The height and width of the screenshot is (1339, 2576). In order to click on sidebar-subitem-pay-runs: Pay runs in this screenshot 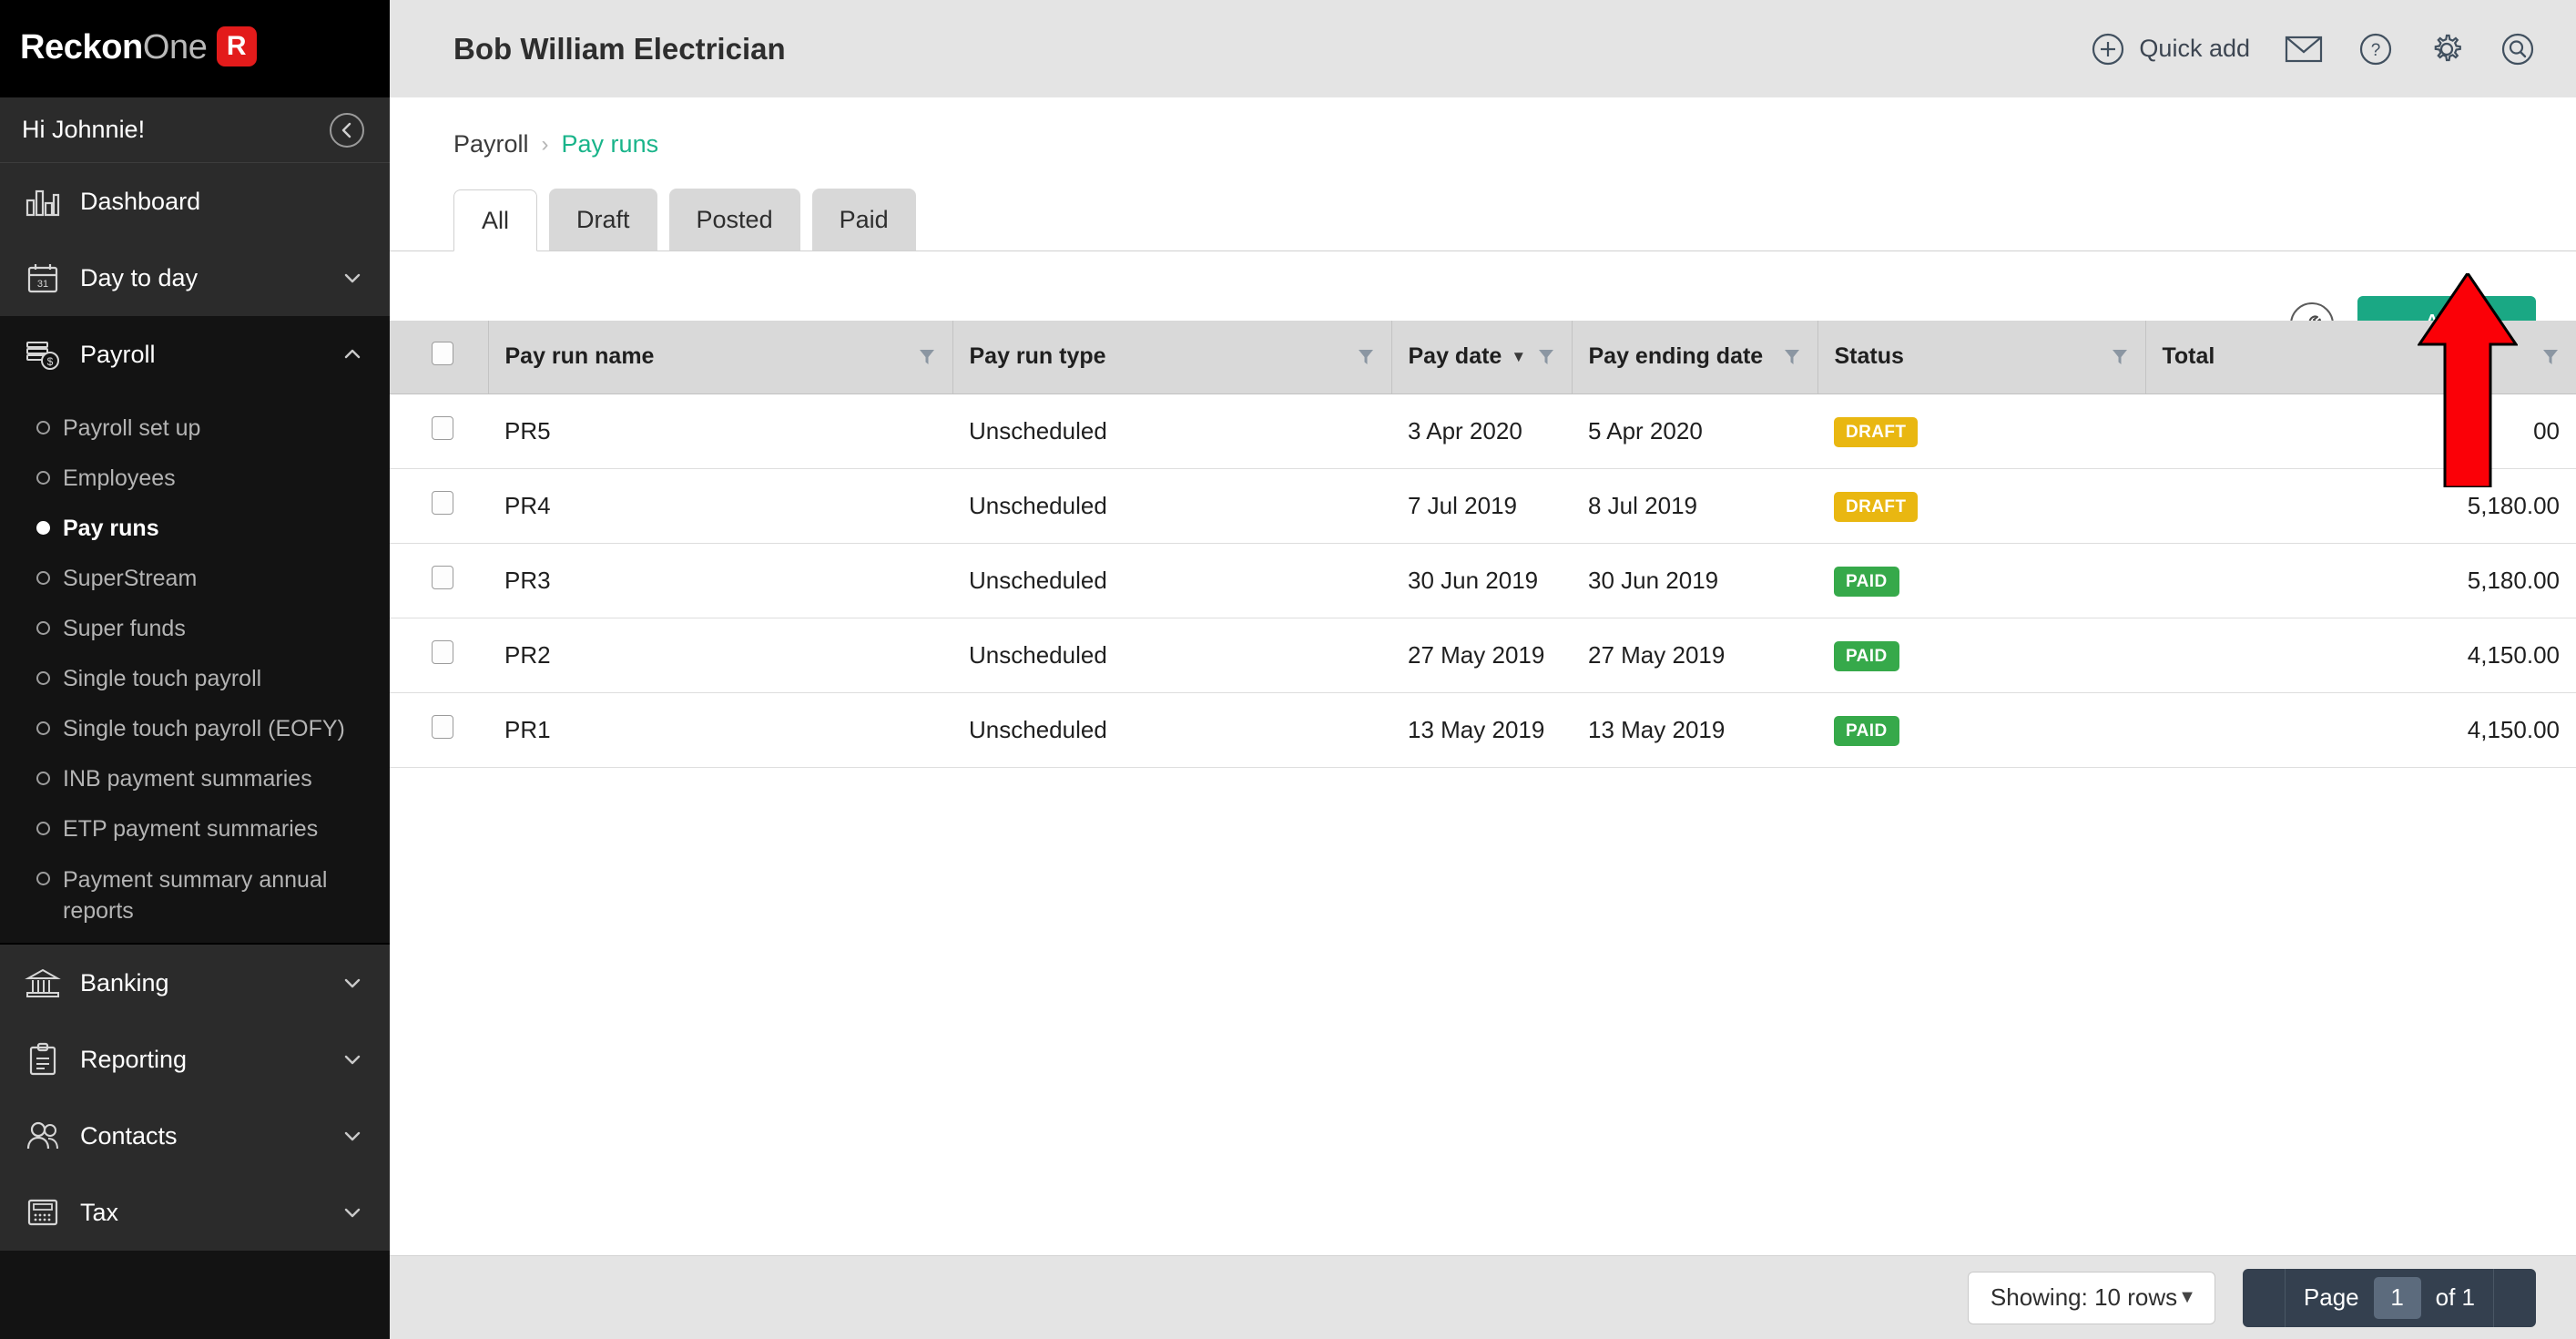, I will do `click(195, 529)`.